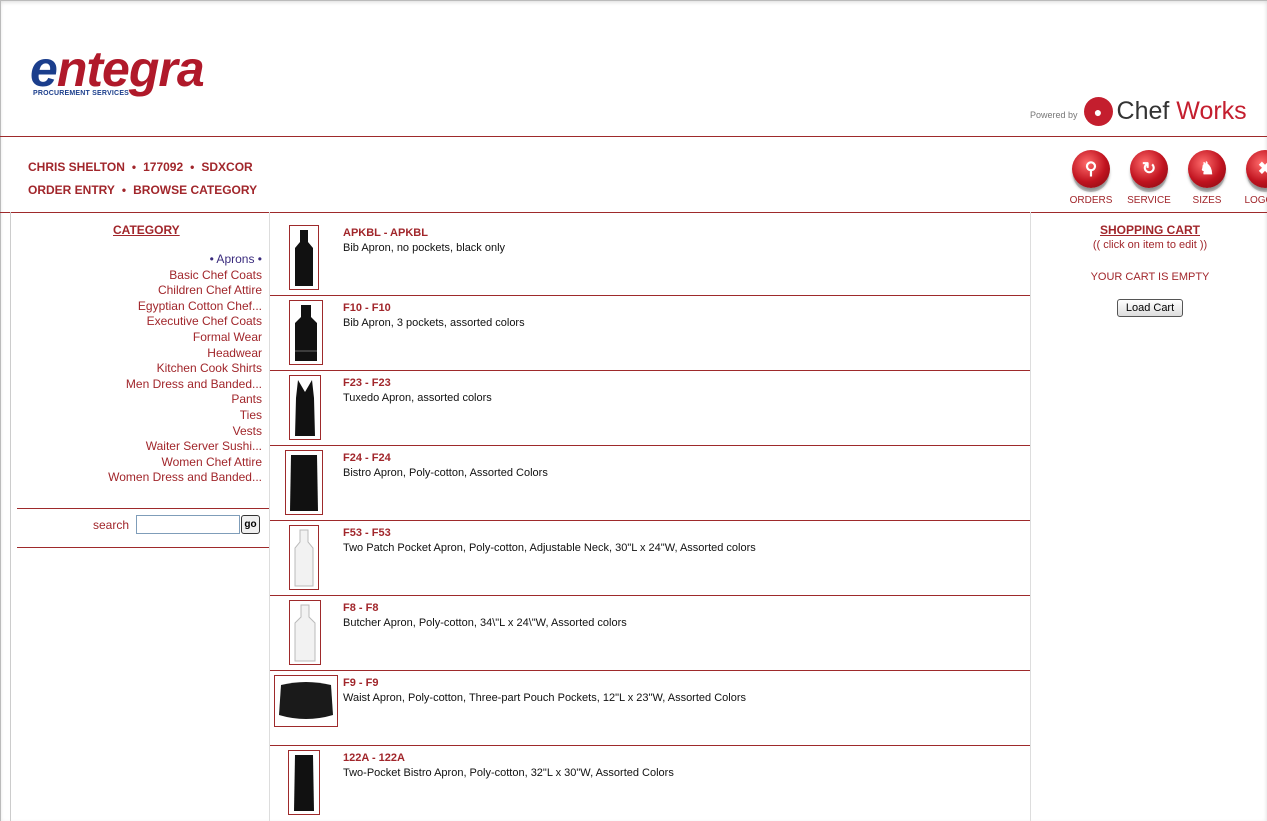 The height and width of the screenshot is (821, 1267). I want to click on category-item: Ties, so click(161, 416).